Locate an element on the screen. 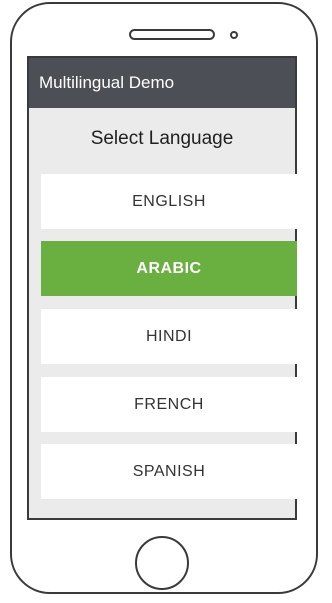 This screenshot has width=332, height=603. language-option-spanish: SPANISH is located at coordinates (169, 471).